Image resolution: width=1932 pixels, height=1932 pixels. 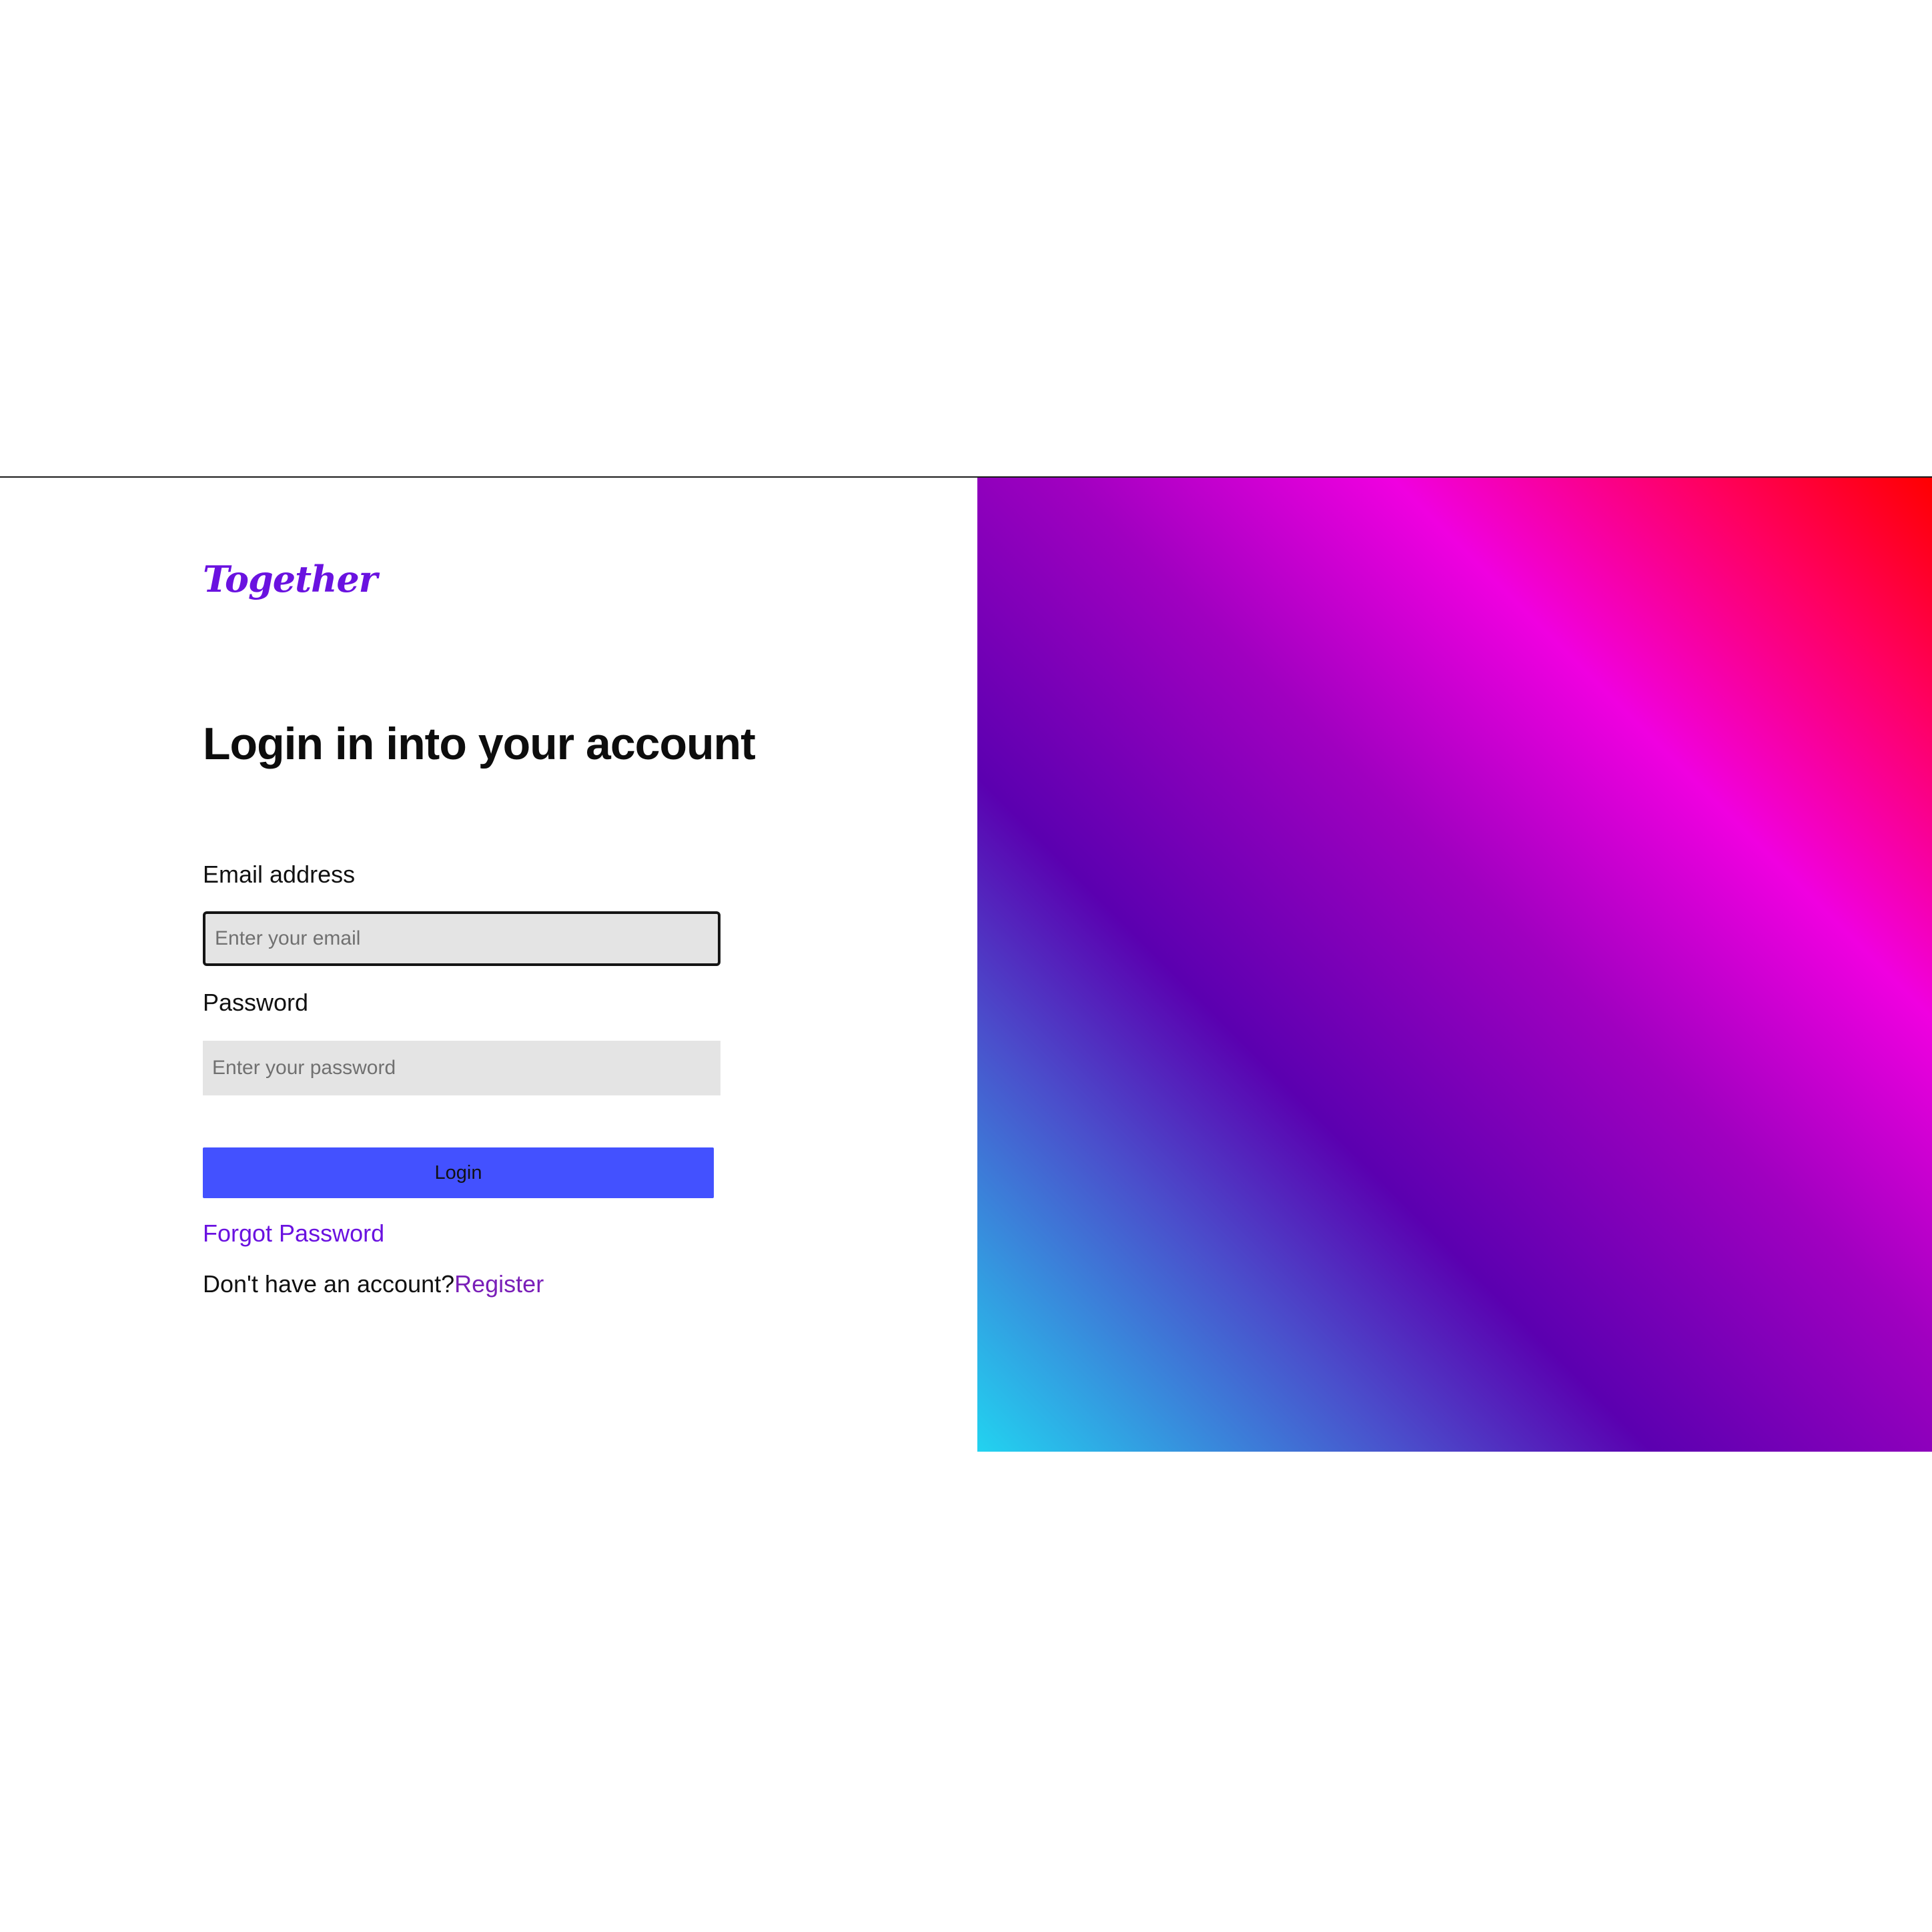 What do you see at coordinates (480, 744) in the screenshot?
I see `page-title: Login in into your account` at bounding box center [480, 744].